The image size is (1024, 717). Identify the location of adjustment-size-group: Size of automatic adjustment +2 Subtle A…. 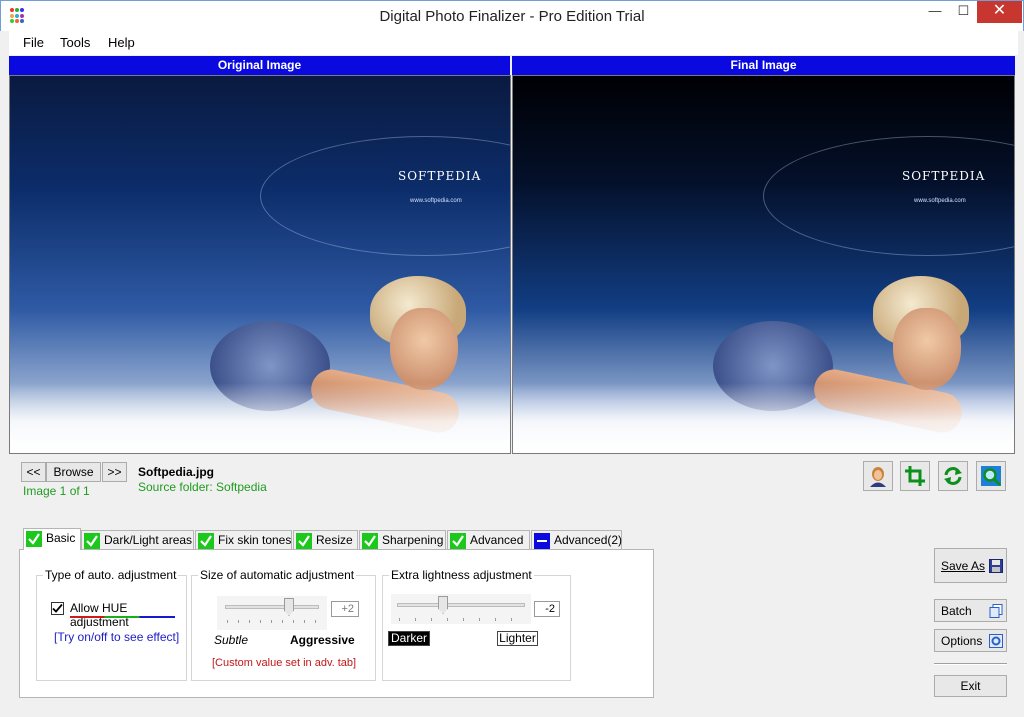
(283, 624).